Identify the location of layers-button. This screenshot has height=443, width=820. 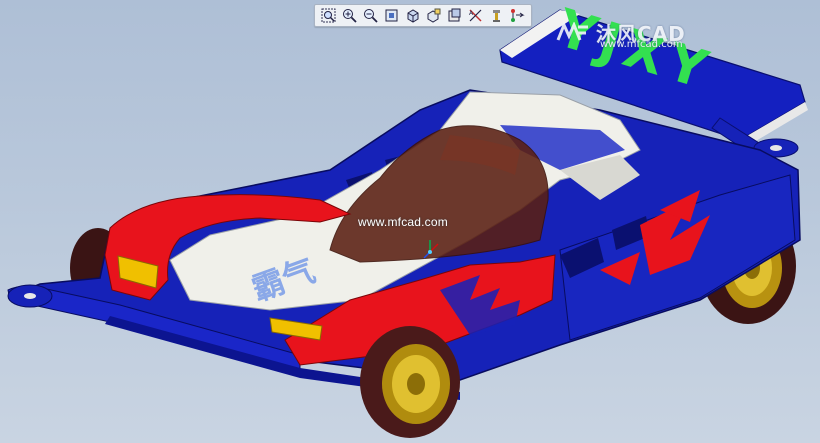
(454, 15).